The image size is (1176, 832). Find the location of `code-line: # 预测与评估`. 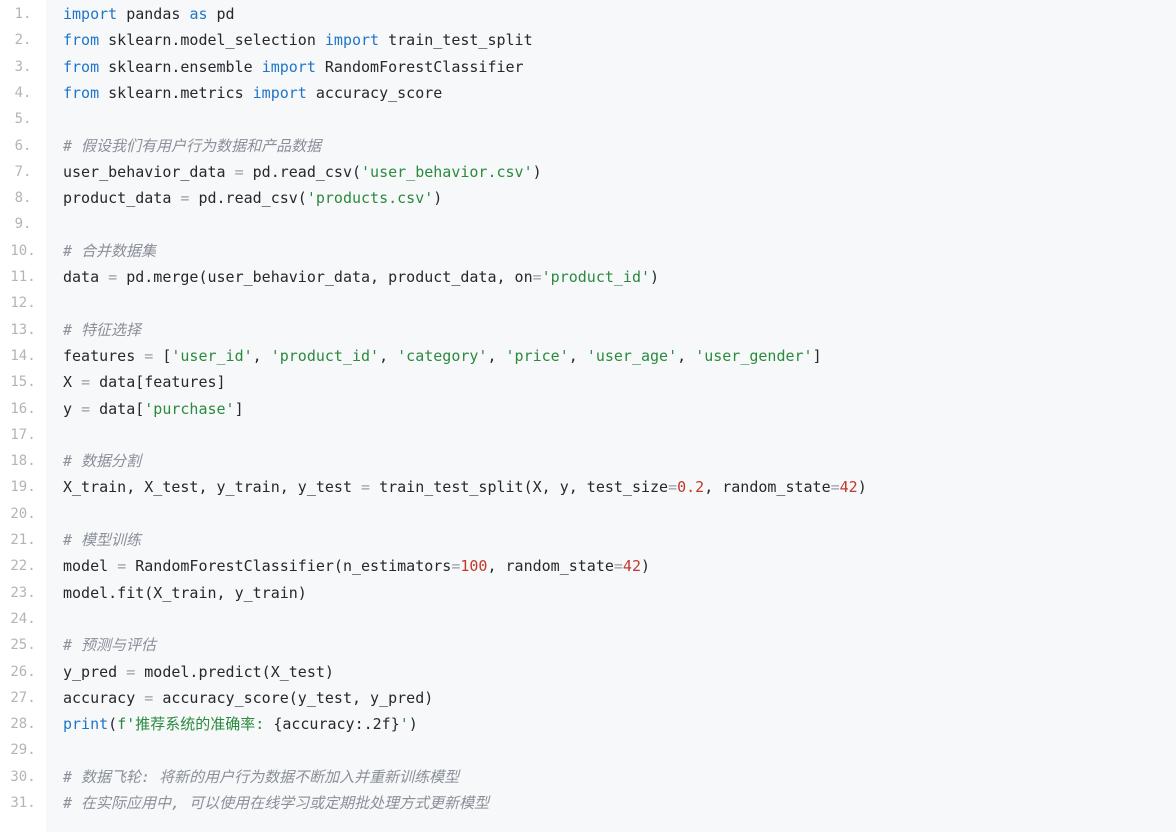

code-line: # 预测与评估 is located at coordinates (109, 645).